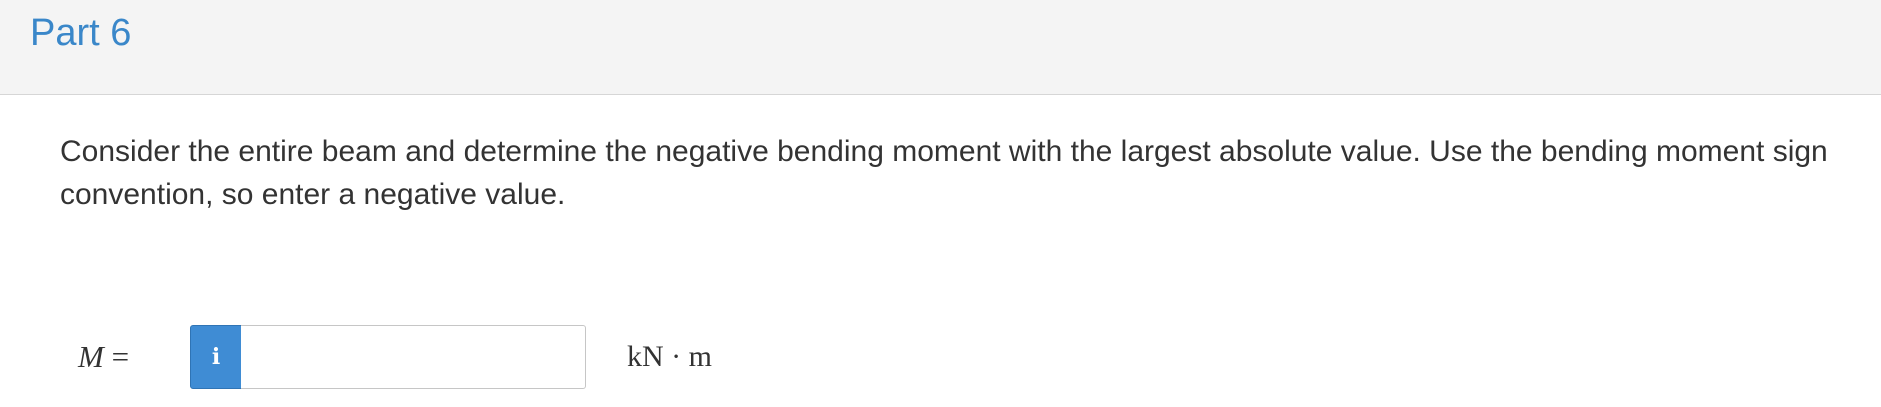  What do you see at coordinates (413, 357) in the screenshot?
I see `answer-input` at bounding box center [413, 357].